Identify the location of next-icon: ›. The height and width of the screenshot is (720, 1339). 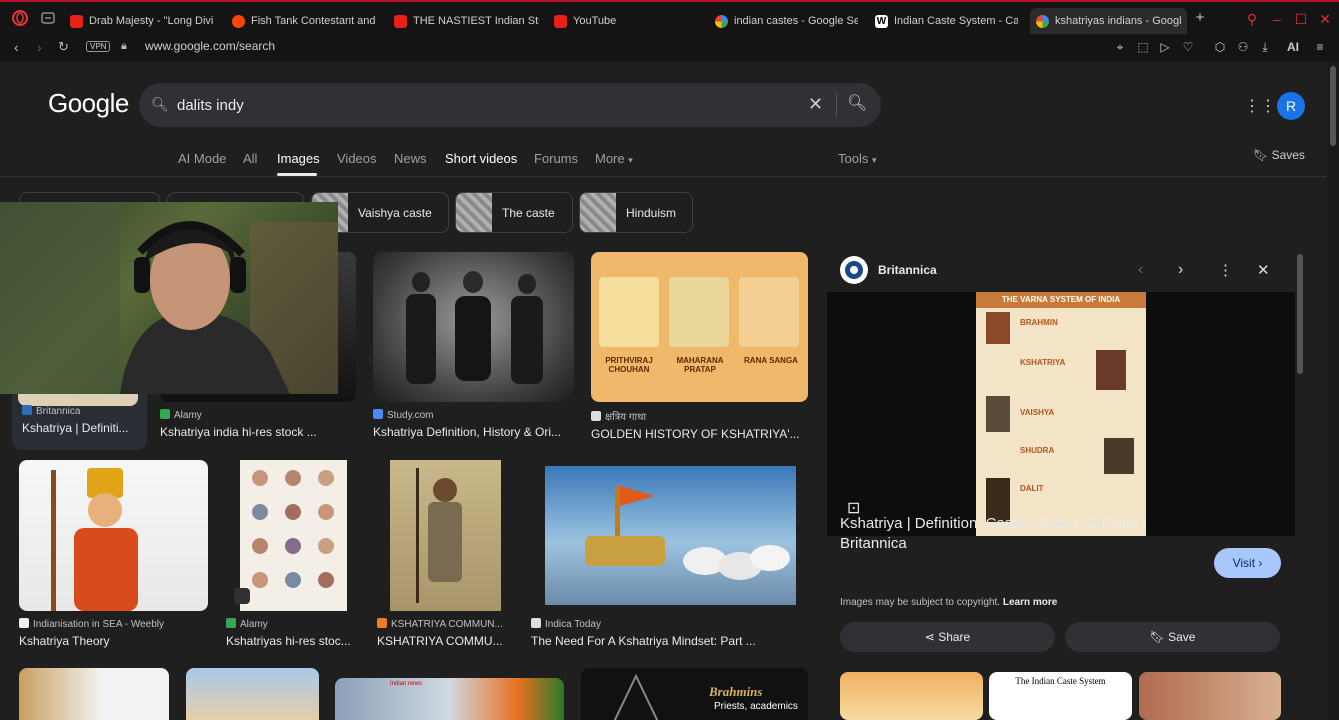
(1180, 270).